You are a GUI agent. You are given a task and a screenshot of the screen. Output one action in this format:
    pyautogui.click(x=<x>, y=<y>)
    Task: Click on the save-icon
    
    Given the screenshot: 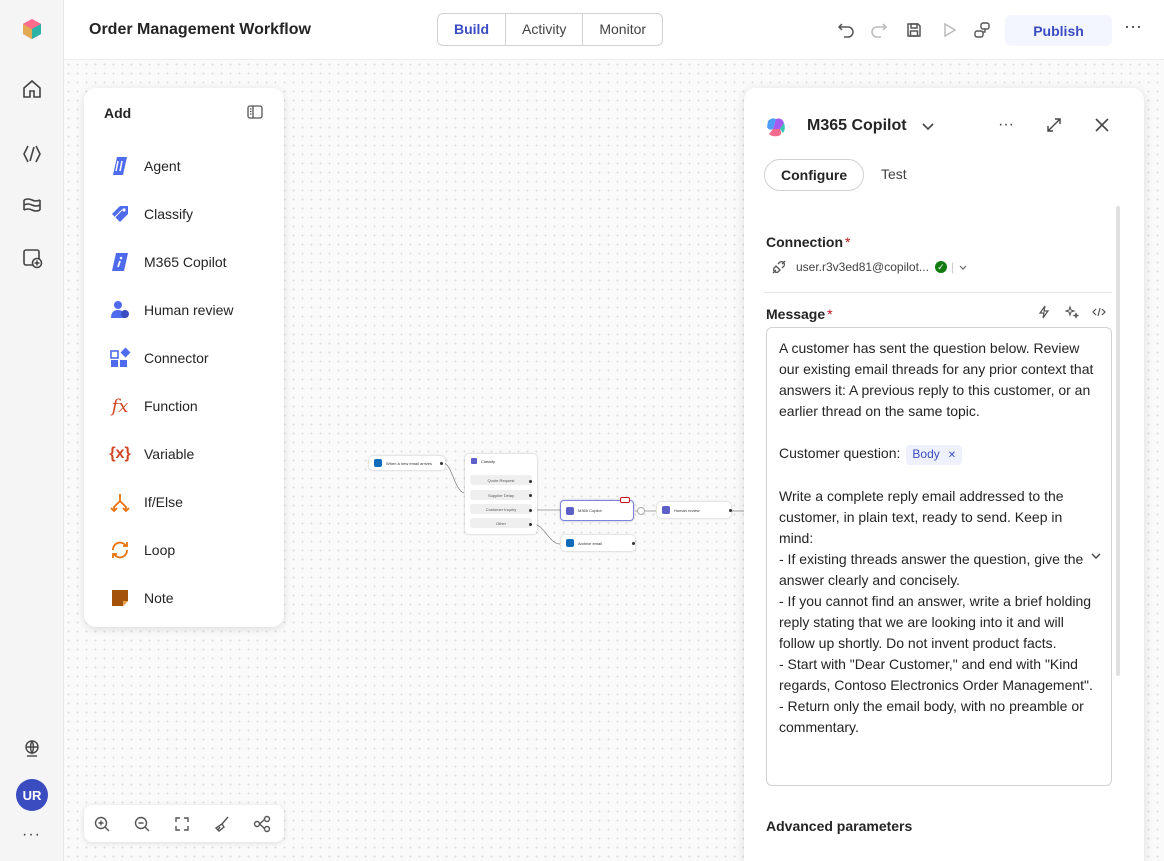 What is the action you would take?
    pyautogui.click(x=914, y=30)
    